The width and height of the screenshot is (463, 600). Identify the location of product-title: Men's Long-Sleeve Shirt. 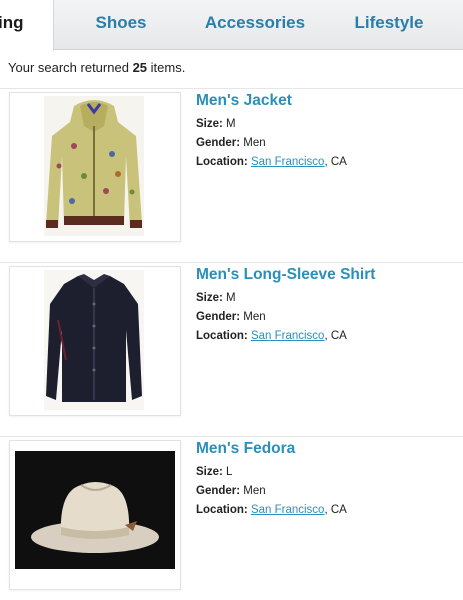
(285, 275).